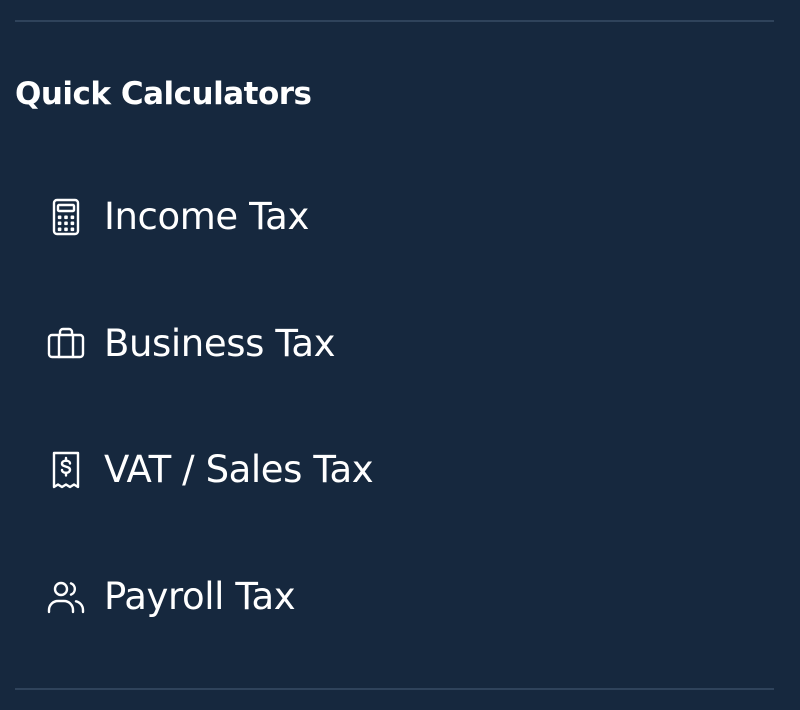 The image size is (800, 710). Describe the element at coordinates (66, 597) in the screenshot. I see `users-icon` at that location.